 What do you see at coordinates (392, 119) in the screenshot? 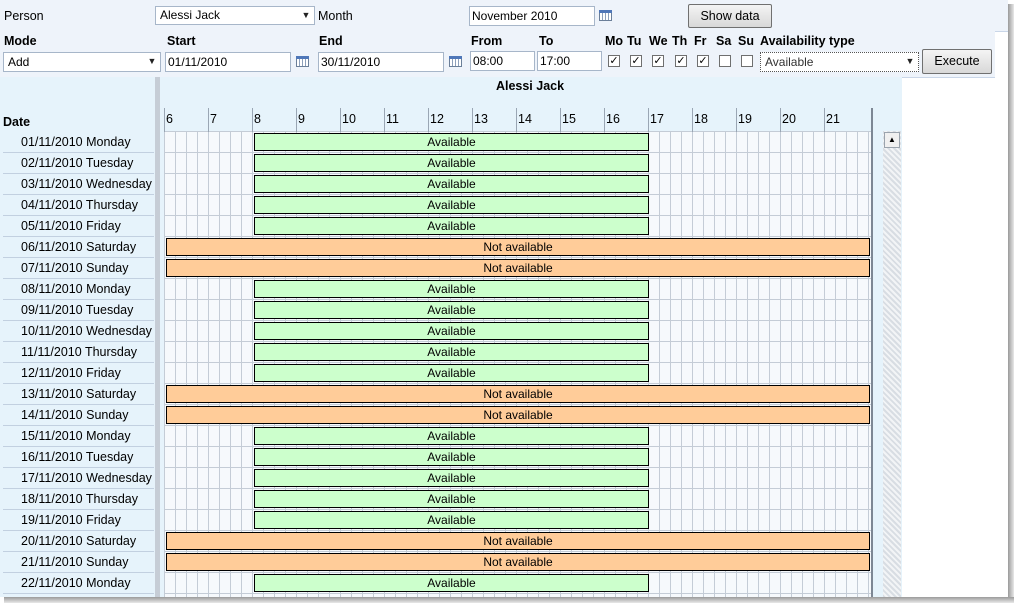
I see `hour-label: 11` at bounding box center [392, 119].